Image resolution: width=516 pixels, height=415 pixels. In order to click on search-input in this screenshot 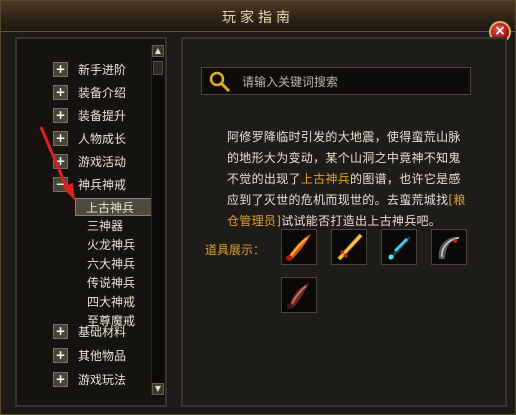, I will do `click(352, 82)`.